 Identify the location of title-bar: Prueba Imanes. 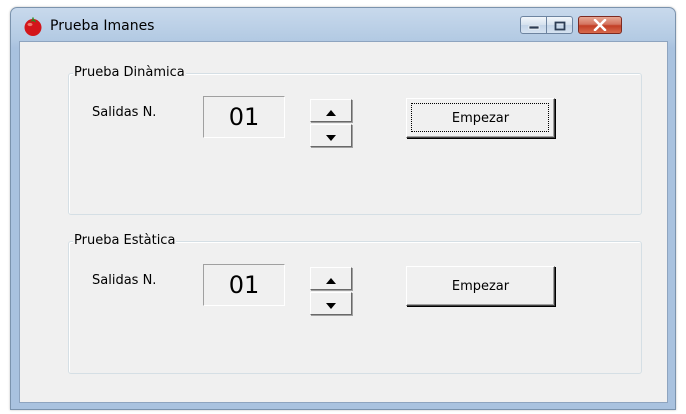
(343, 25).